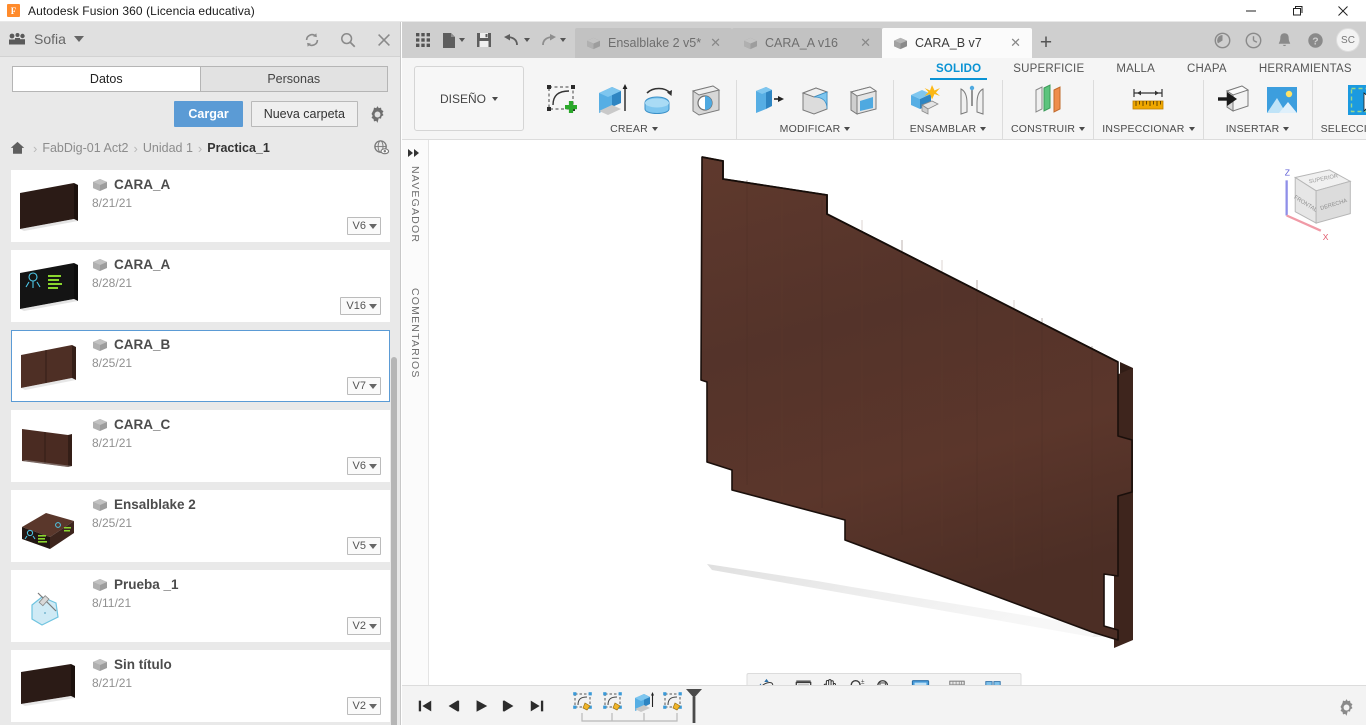  Describe the element at coordinates (1304, 69) in the screenshot. I see `ribbon-tab-herramientas: HERRAMIENTAS` at that location.